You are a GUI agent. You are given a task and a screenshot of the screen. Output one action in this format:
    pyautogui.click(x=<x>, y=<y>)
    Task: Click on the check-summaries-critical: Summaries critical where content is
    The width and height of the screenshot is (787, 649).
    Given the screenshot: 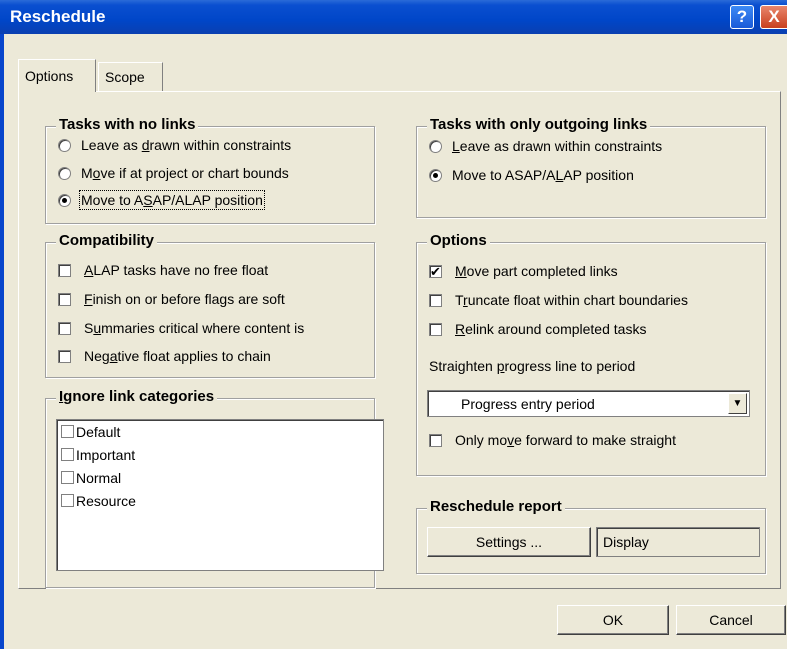 What is the action you would take?
    pyautogui.click(x=181, y=328)
    